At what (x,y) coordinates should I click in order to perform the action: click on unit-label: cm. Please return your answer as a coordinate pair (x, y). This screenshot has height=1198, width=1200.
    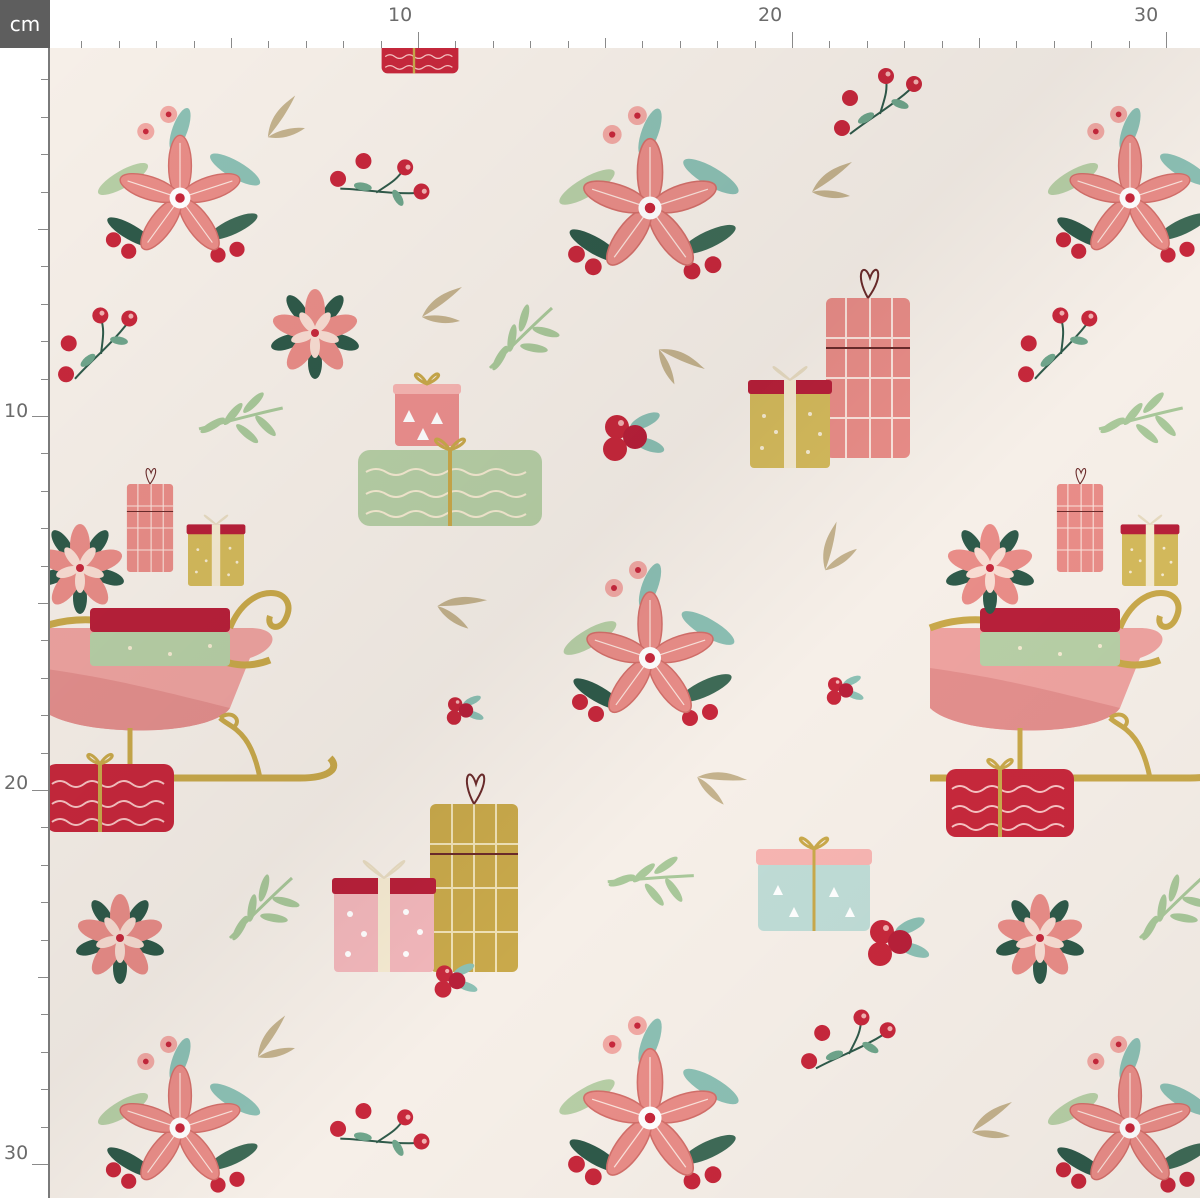
    Looking at the image, I should click on (25, 24).